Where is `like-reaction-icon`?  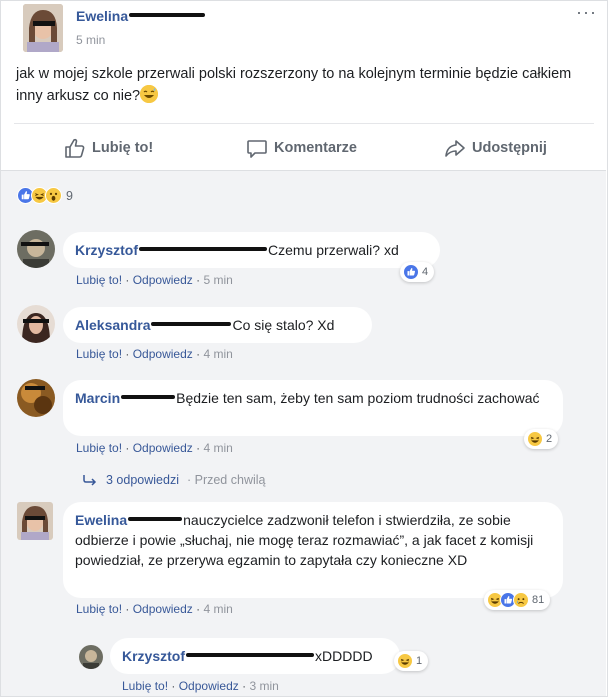 like-reaction-icon is located at coordinates (411, 272).